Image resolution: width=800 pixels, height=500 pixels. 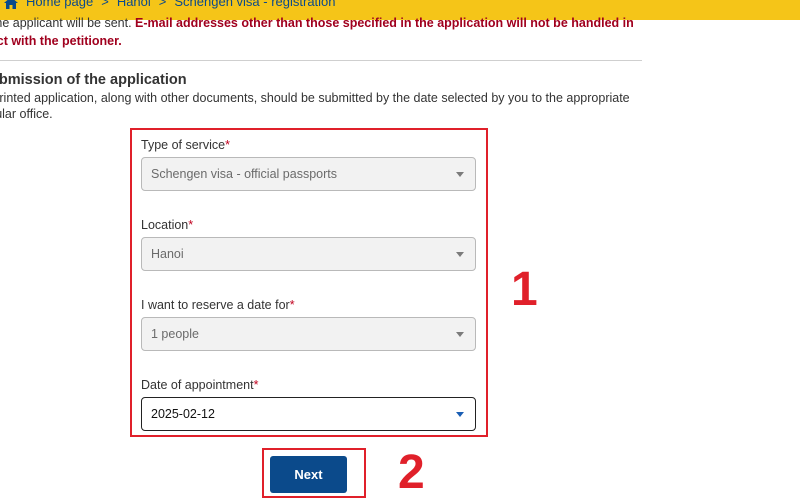 I want to click on date-of-appointment-select: 2025-02-12, so click(x=308, y=414).